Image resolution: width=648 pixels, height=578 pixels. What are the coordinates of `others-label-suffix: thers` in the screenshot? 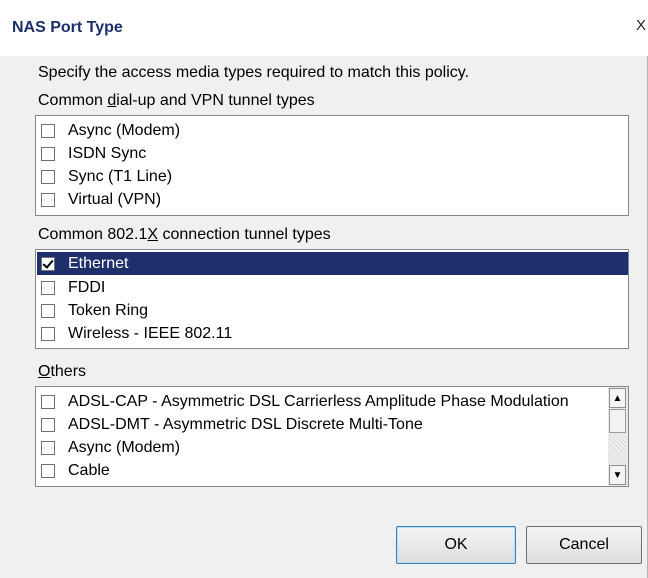 It's located at (68, 371).